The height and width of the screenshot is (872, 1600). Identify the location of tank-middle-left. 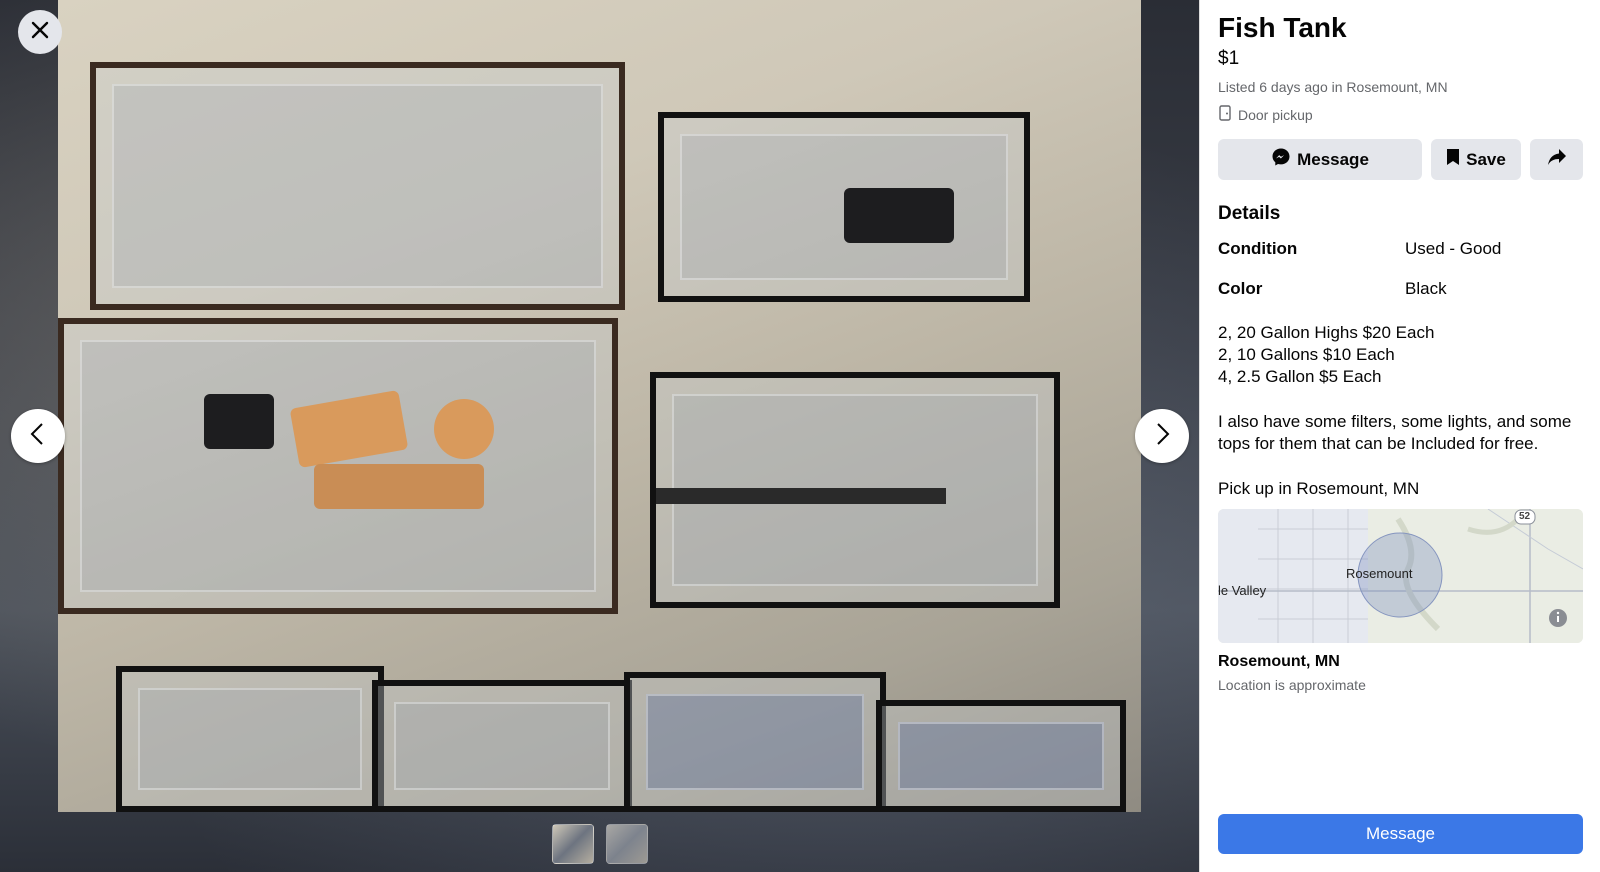
(338, 466).